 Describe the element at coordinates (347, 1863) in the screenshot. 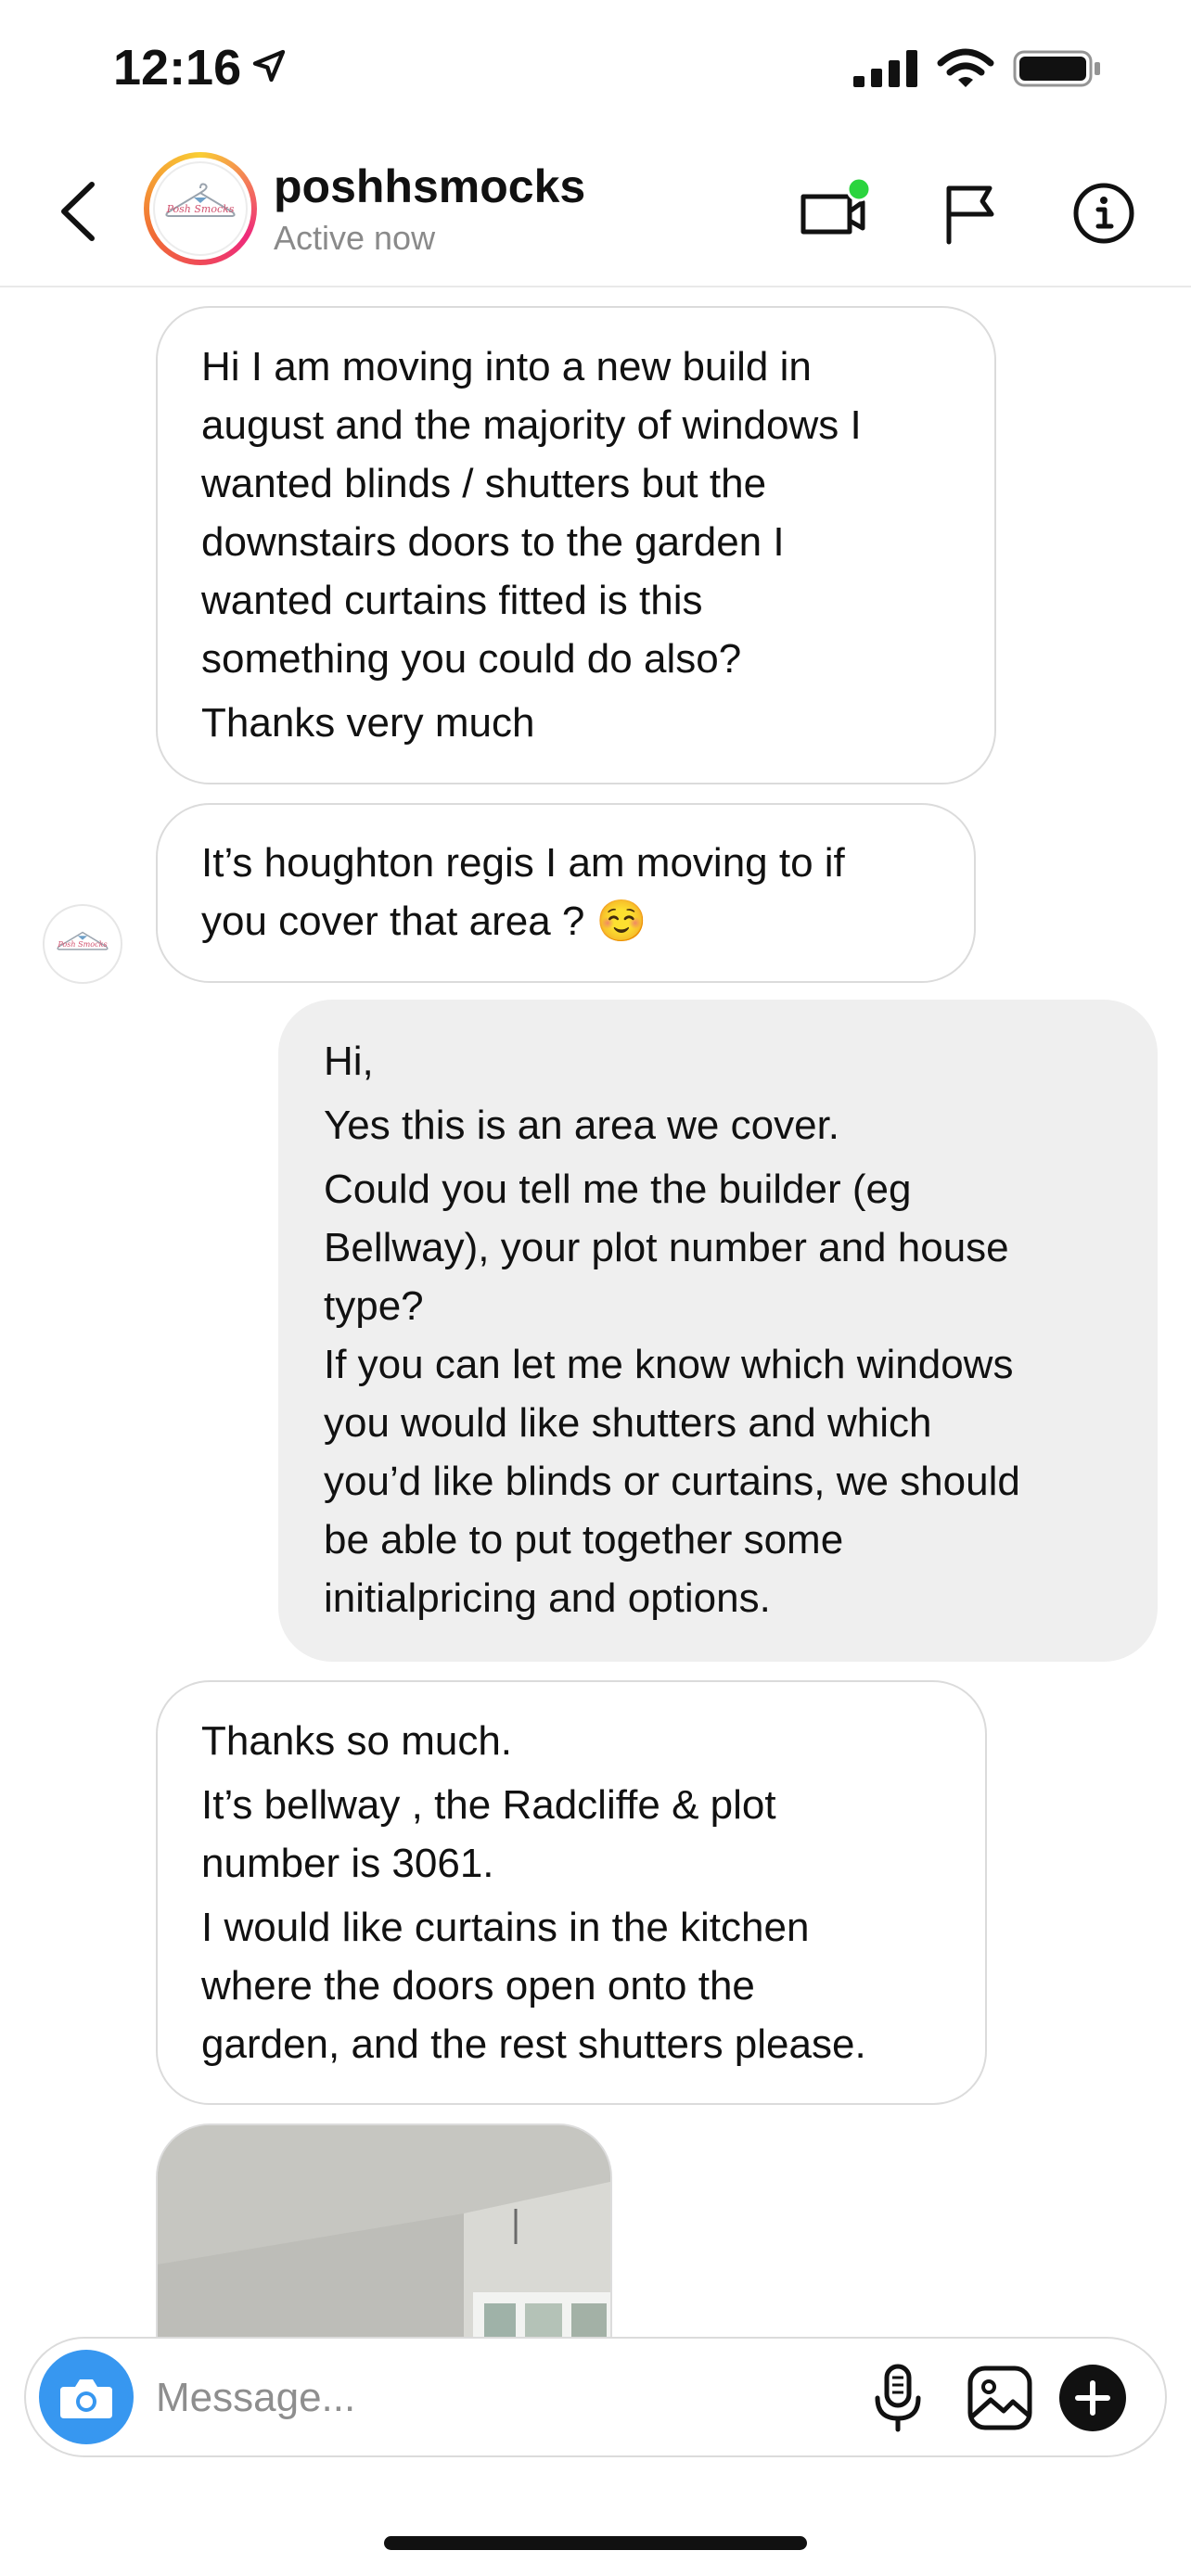

I see `message-line: number is 3061.` at that location.